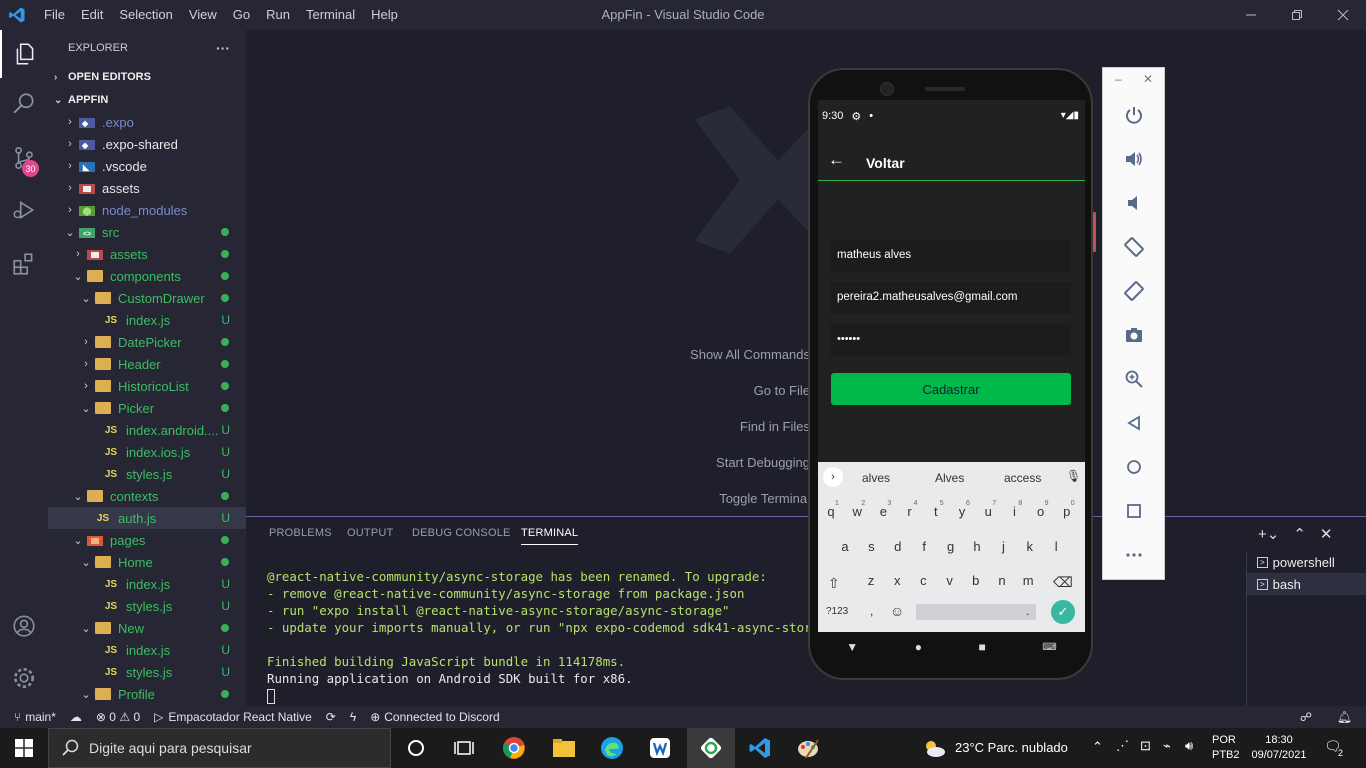  What do you see at coordinates (1297, 15) in the screenshot?
I see `restore-button` at bounding box center [1297, 15].